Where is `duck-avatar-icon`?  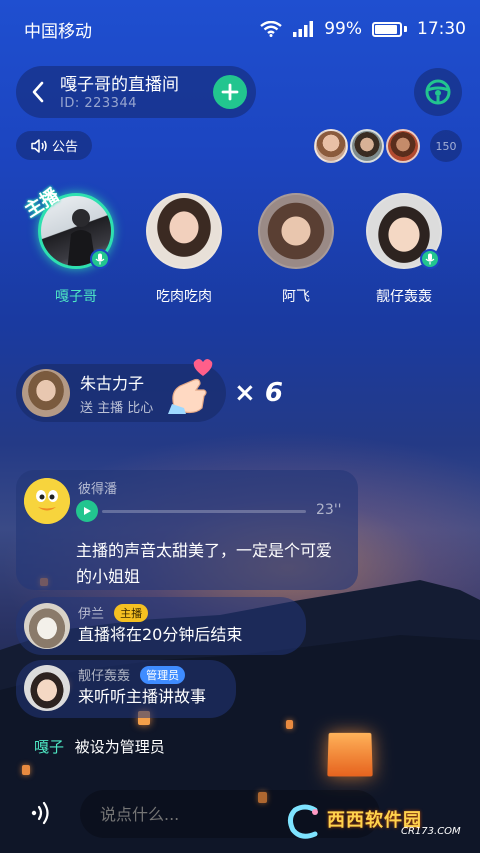
duck-avatar-icon is located at coordinates (47, 501).